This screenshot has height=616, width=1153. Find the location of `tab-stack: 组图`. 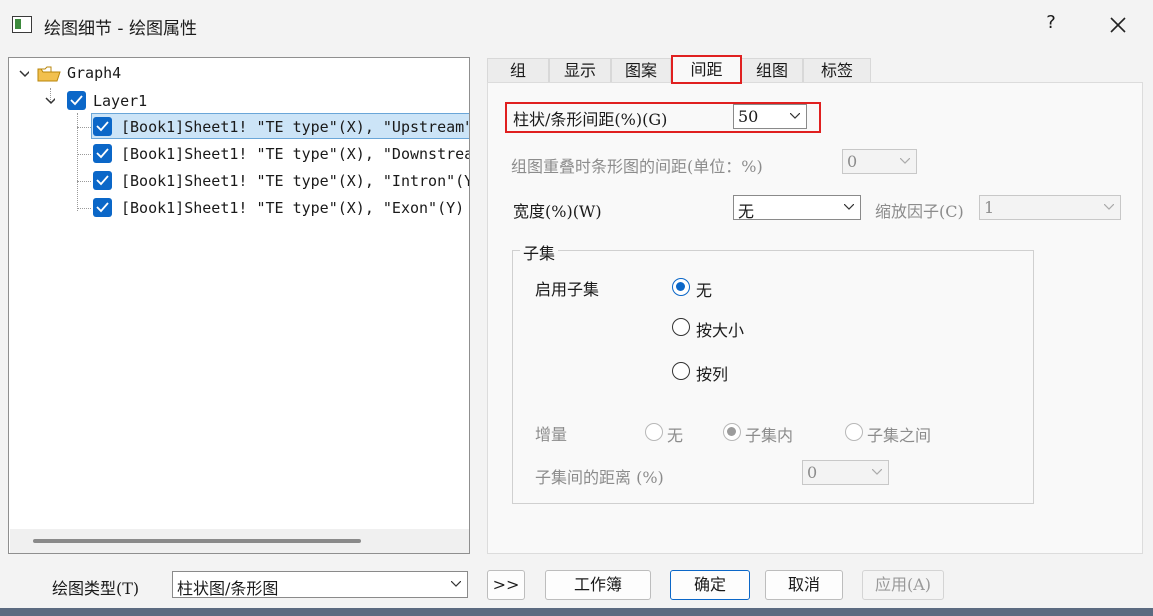

tab-stack: 组图 is located at coordinates (772, 70).